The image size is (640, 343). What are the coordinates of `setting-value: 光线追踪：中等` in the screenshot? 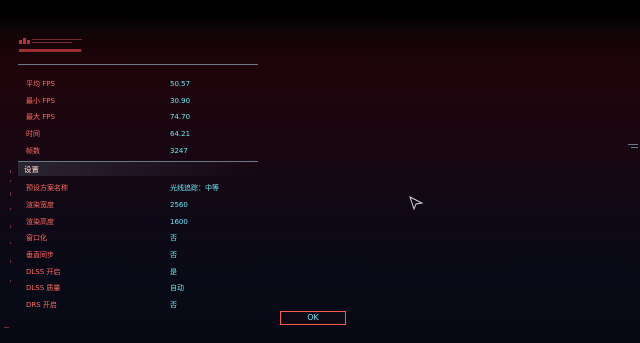 It's located at (194, 188).